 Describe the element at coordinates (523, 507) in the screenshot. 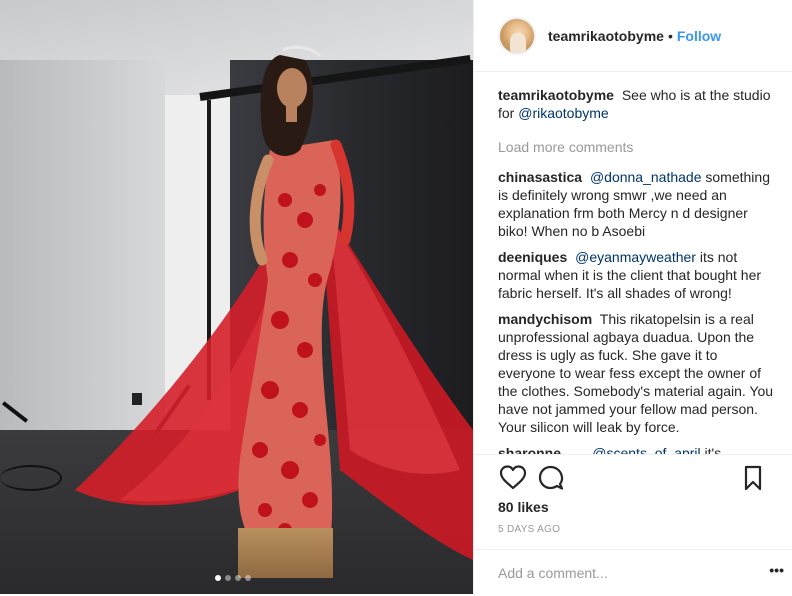

I see `likes-count: 80 likes` at that location.